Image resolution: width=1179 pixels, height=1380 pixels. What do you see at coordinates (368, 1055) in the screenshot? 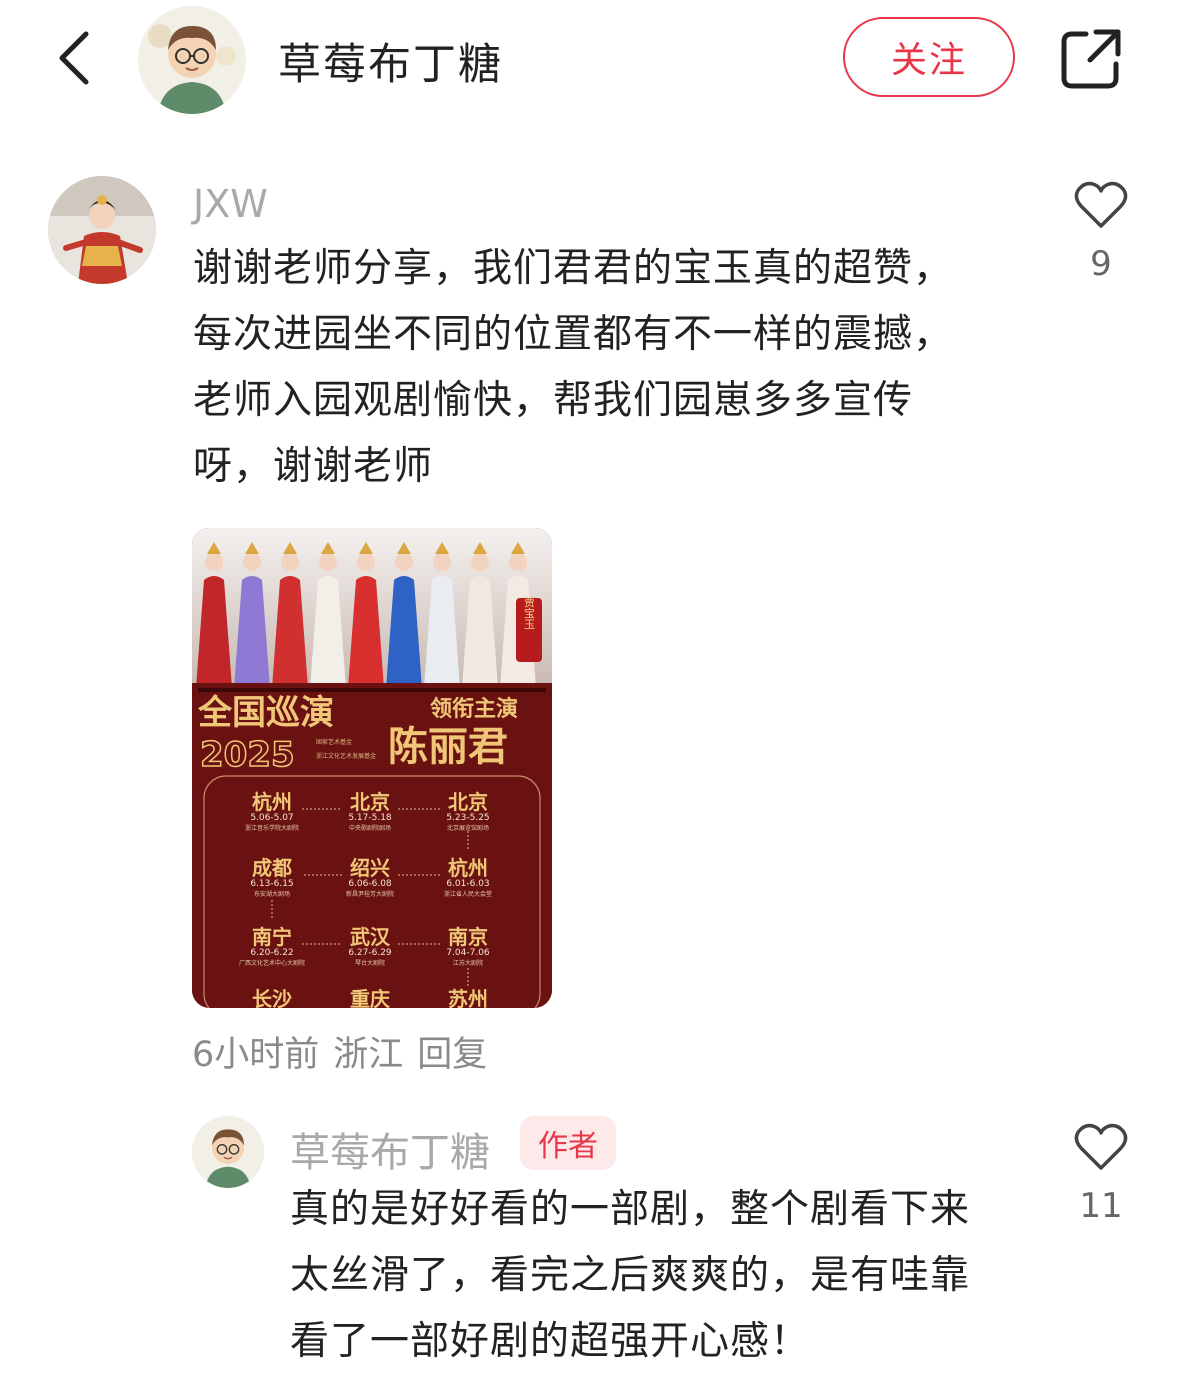
I see `comment-location: 浙江` at bounding box center [368, 1055].